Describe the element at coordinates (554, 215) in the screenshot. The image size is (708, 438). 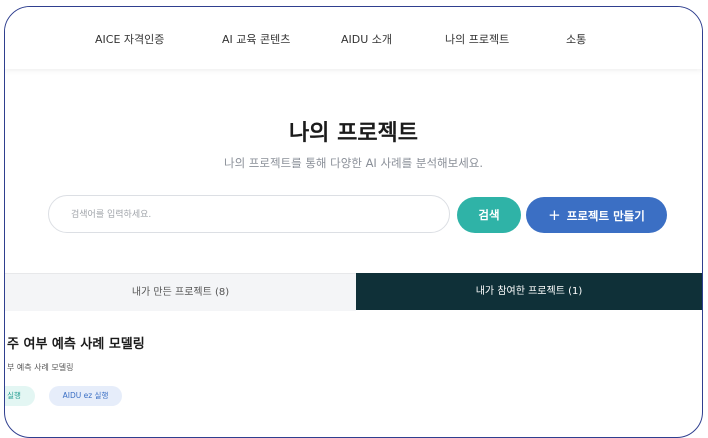
I see `plus-icon: +` at that location.